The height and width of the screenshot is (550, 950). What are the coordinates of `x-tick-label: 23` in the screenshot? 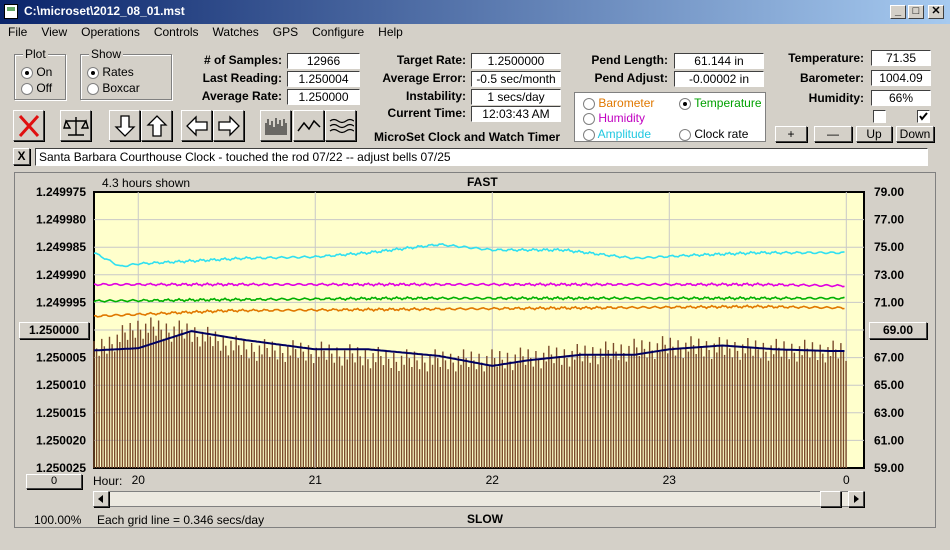 It's located at (670, 480).